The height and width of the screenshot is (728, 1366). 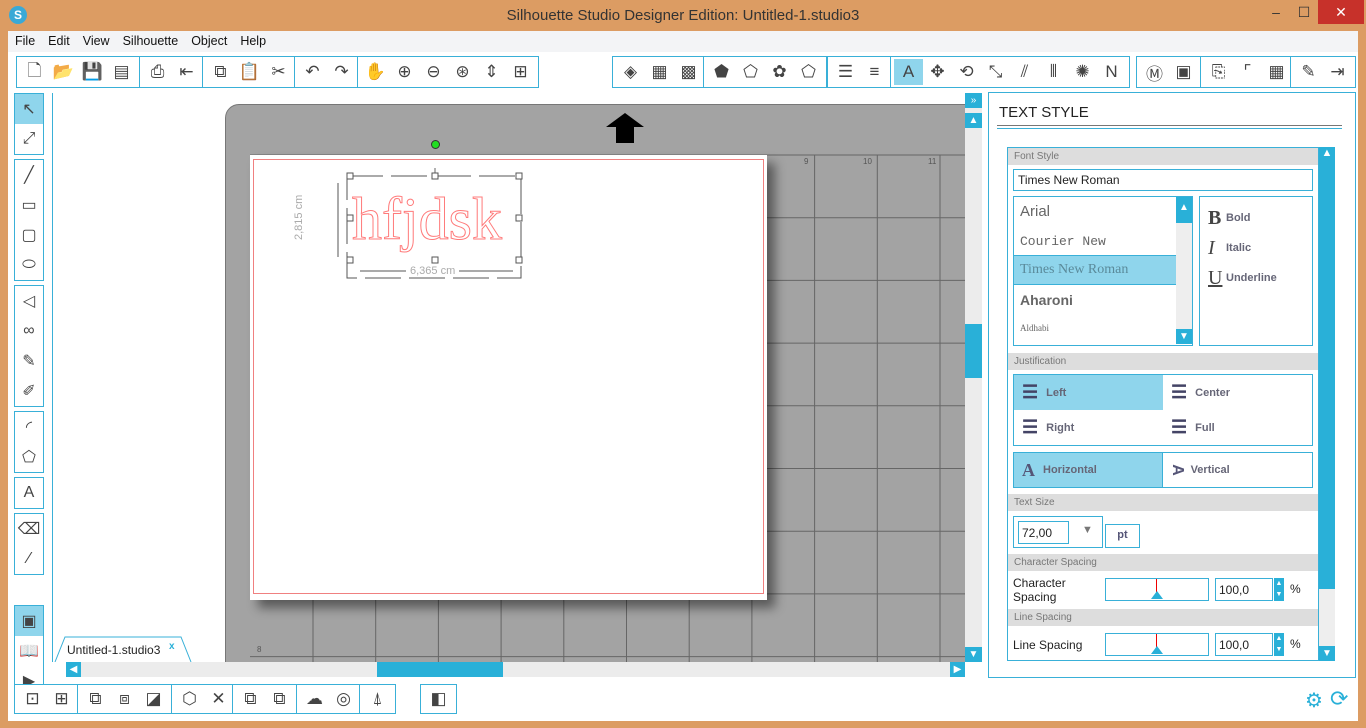 What do you see at coordinates (1111, 72) in the screenshot?
I see `offset-button: N` at bounding box center [1111, 72].